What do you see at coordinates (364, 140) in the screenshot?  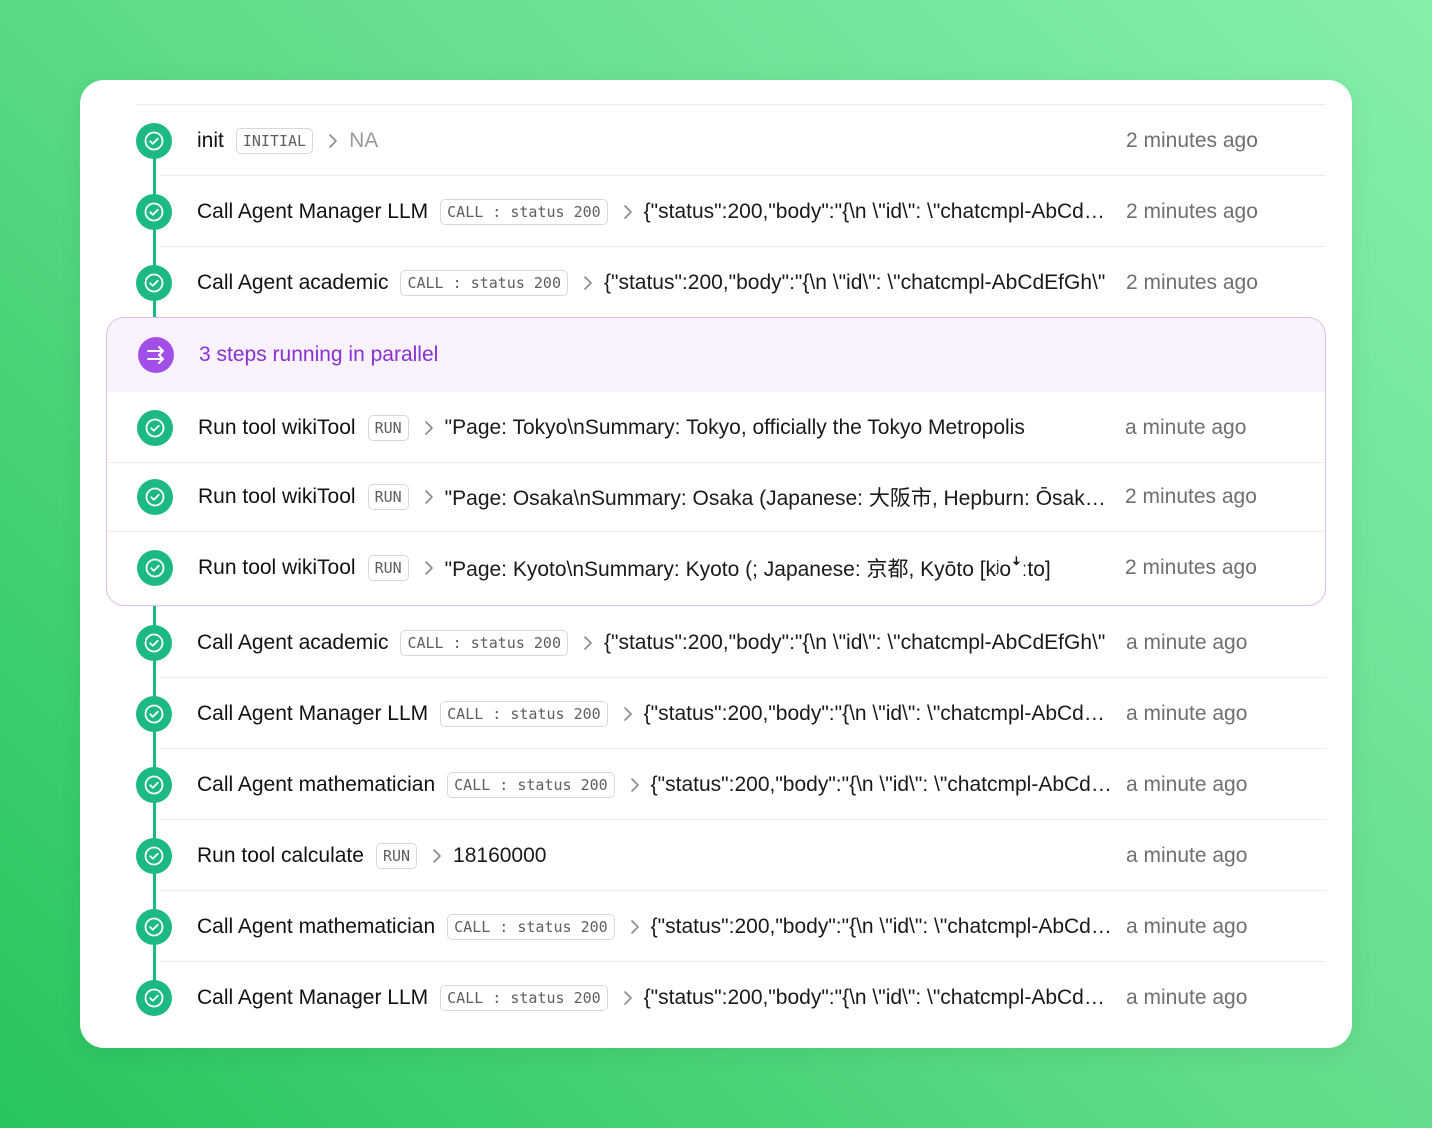 I see `step-output: NA` at bounding box center [364, 140].